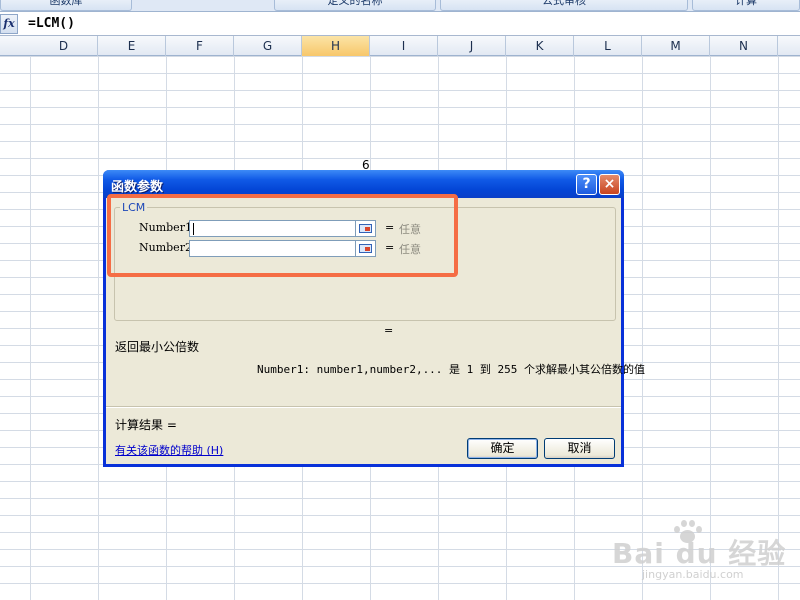  I want to click on cancel-button: 取消, so click(579, 448).